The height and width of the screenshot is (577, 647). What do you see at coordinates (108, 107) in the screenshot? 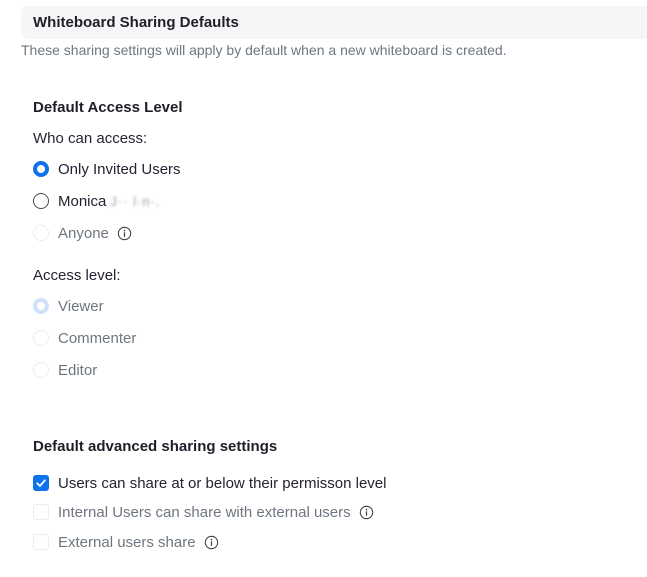
I see `access-section-title: Default Access Level` at bounding box center [108, 107].